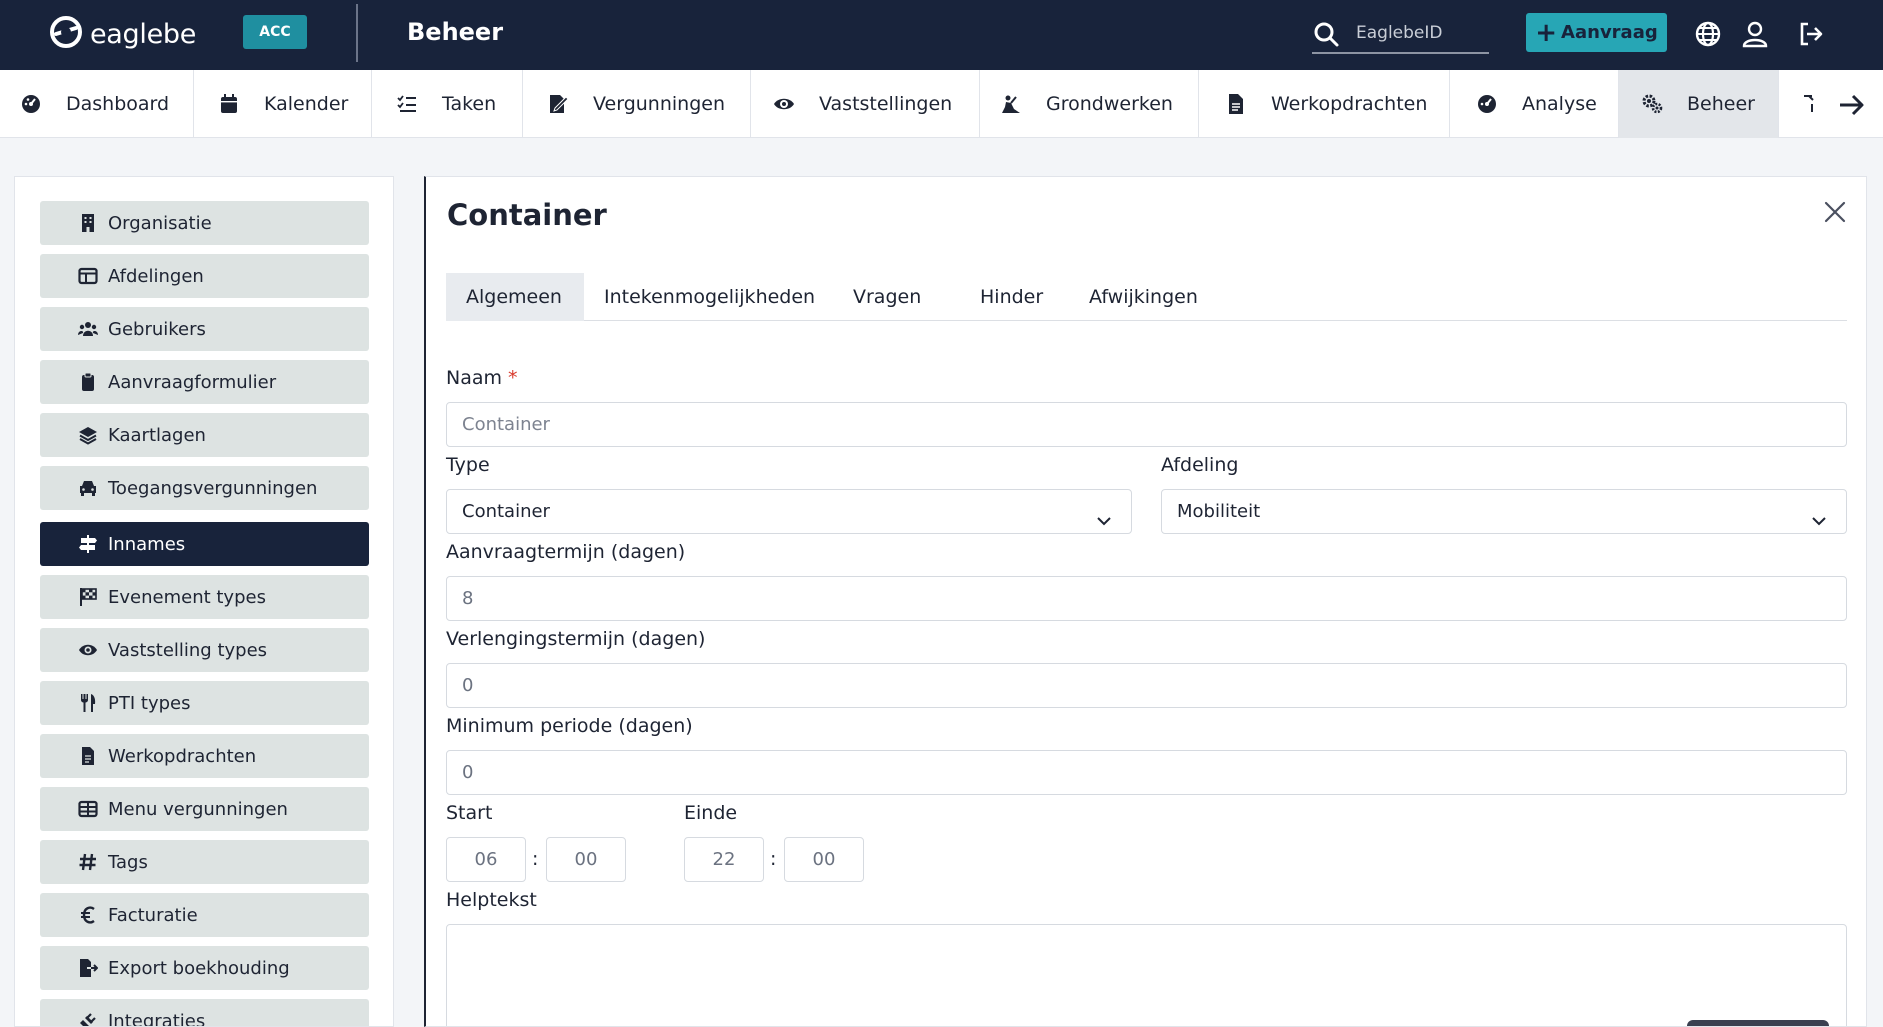 Image resolution: width=1883 pixels, height=1027 pixels. Describe the element at coordinates (1349, 104) in the screenshot. I see `module-tab-label: Werkopdrachten` at that location.